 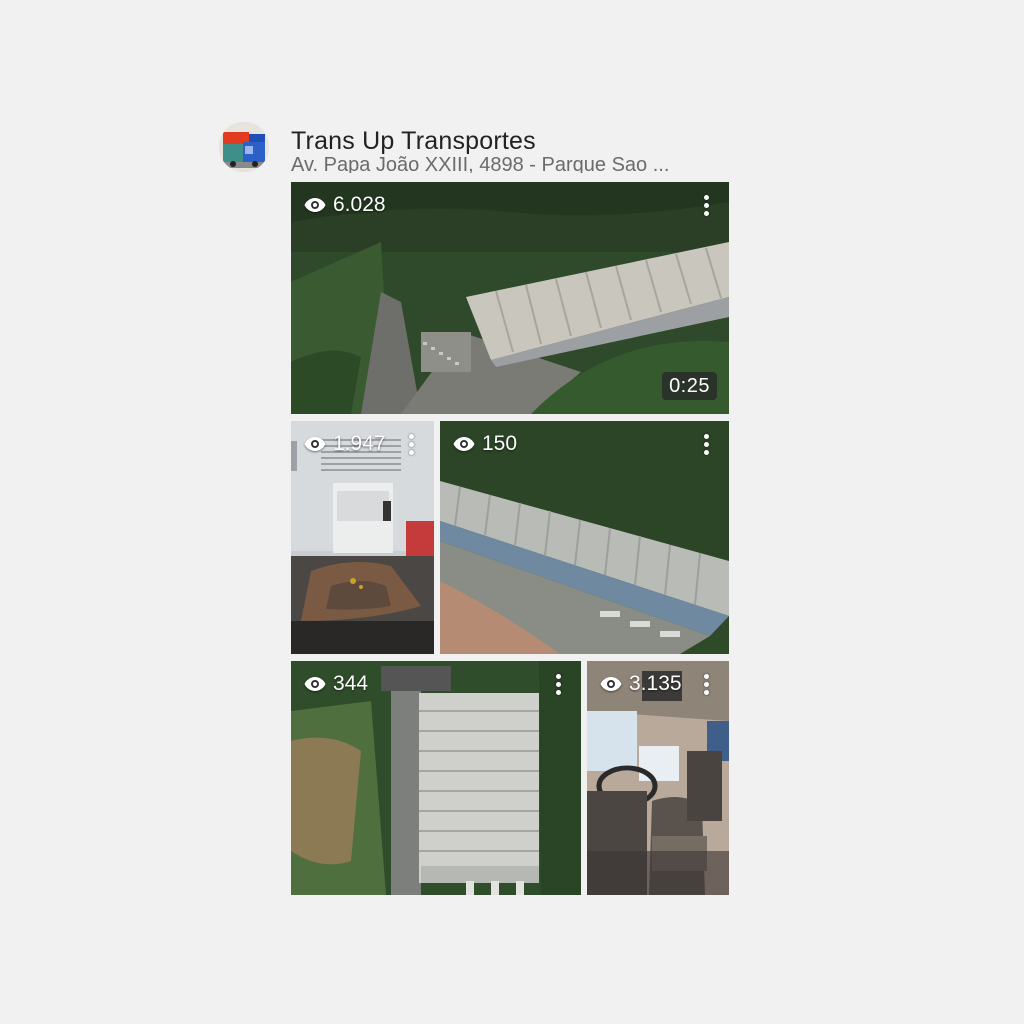 I want to click on view-count: 6.028, so click(x=344, y=205).